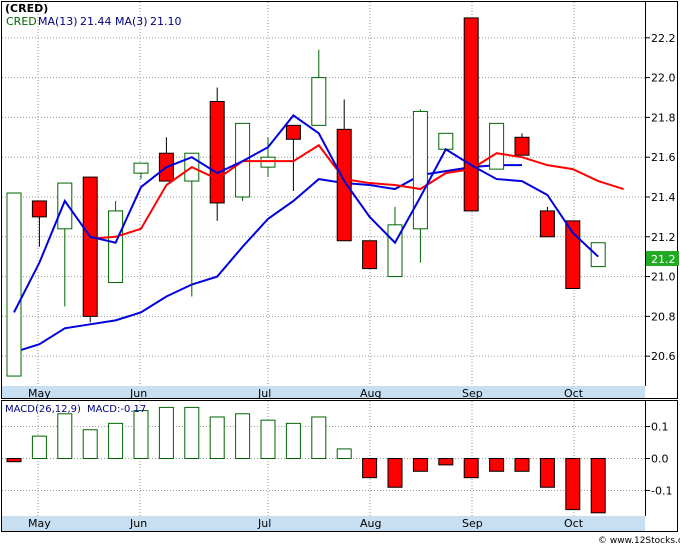 Image resolution: width=680 pixels, height=546 pixels. Describe the element at coordinates (264, 393) in the screenshot. I see `price-x-label-Jul: Jul` at that location.